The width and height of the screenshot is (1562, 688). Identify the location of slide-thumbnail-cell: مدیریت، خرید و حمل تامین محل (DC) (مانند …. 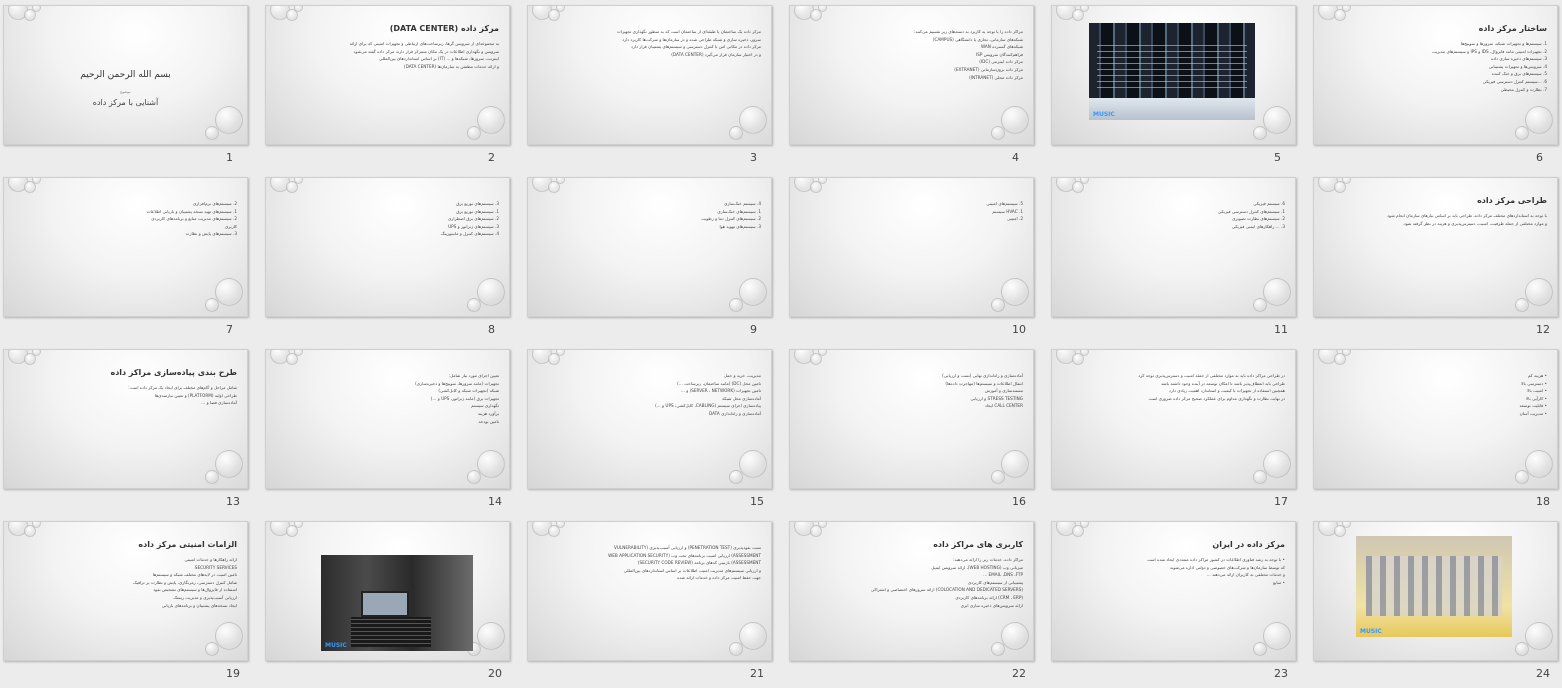
(655, 430).